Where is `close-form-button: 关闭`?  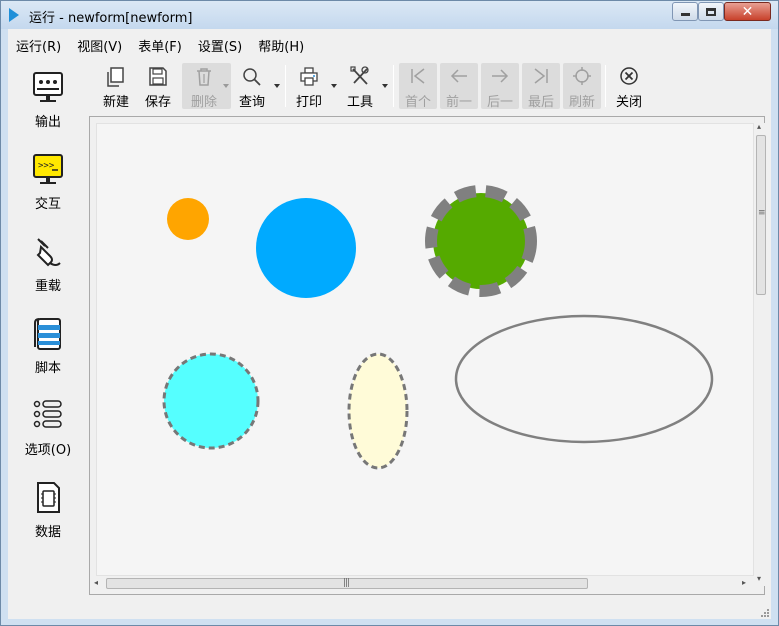
close-form-button: 关闭 is located at coordinates (629, 86).